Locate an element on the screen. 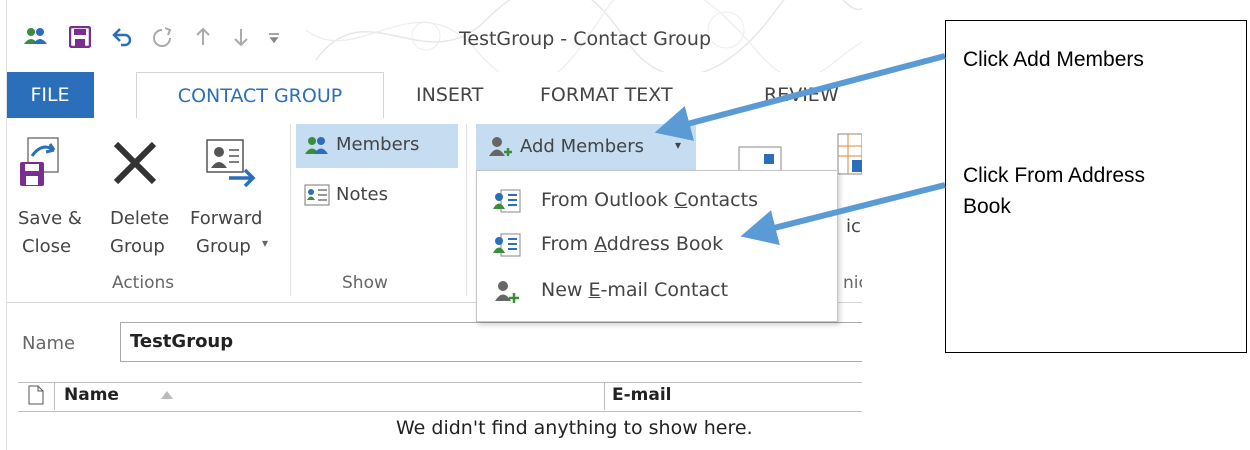  arrow-to-address-book is located at coordinates (843, 214).